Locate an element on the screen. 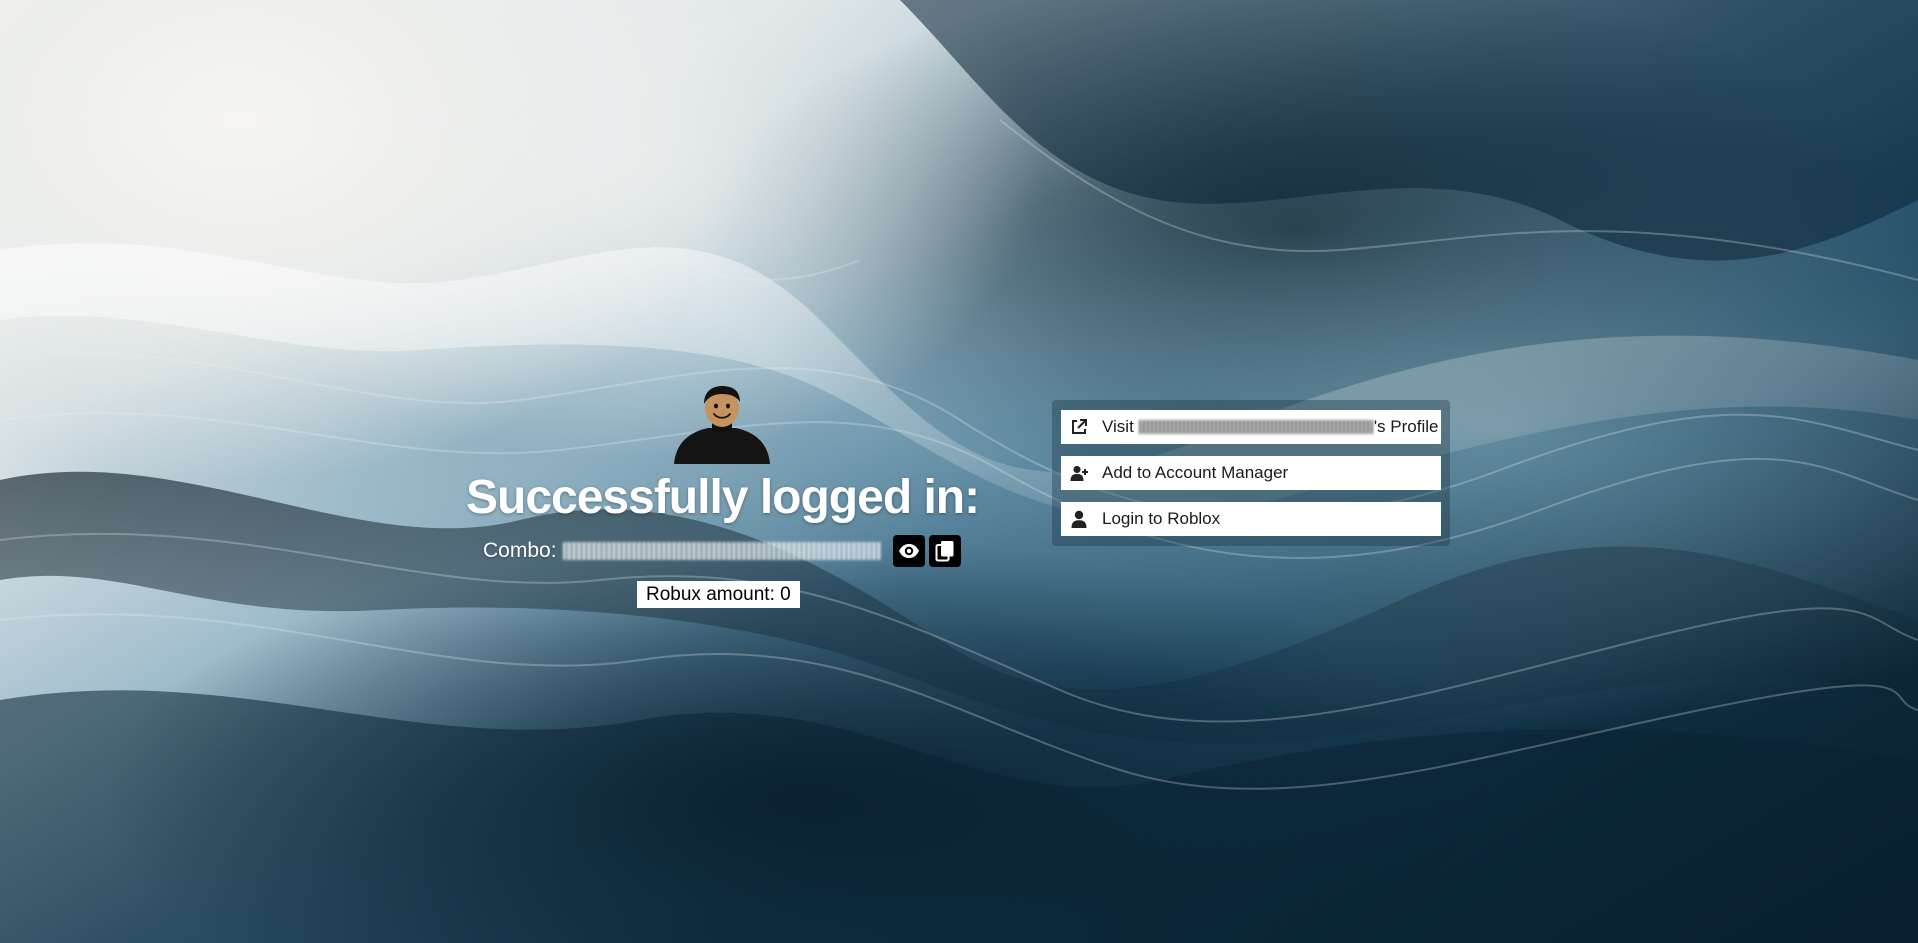  user-plus-icon is located at coordinates (1079, 473).